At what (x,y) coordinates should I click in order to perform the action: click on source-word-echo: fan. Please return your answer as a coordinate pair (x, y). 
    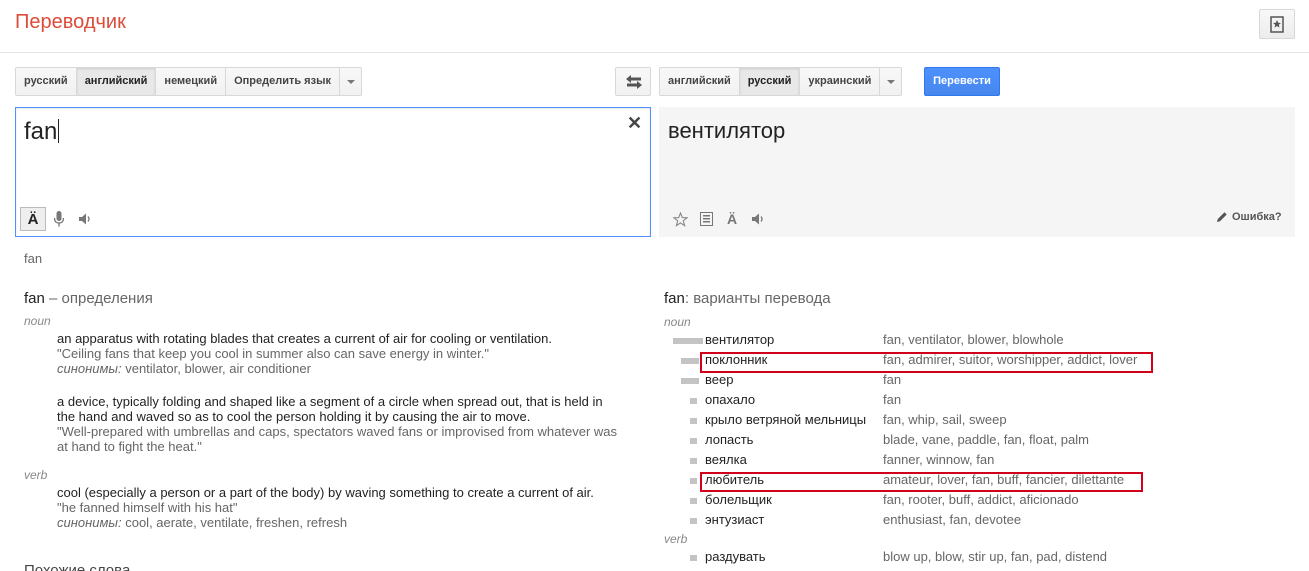
    Looking at the image, I should click on (33, 258).